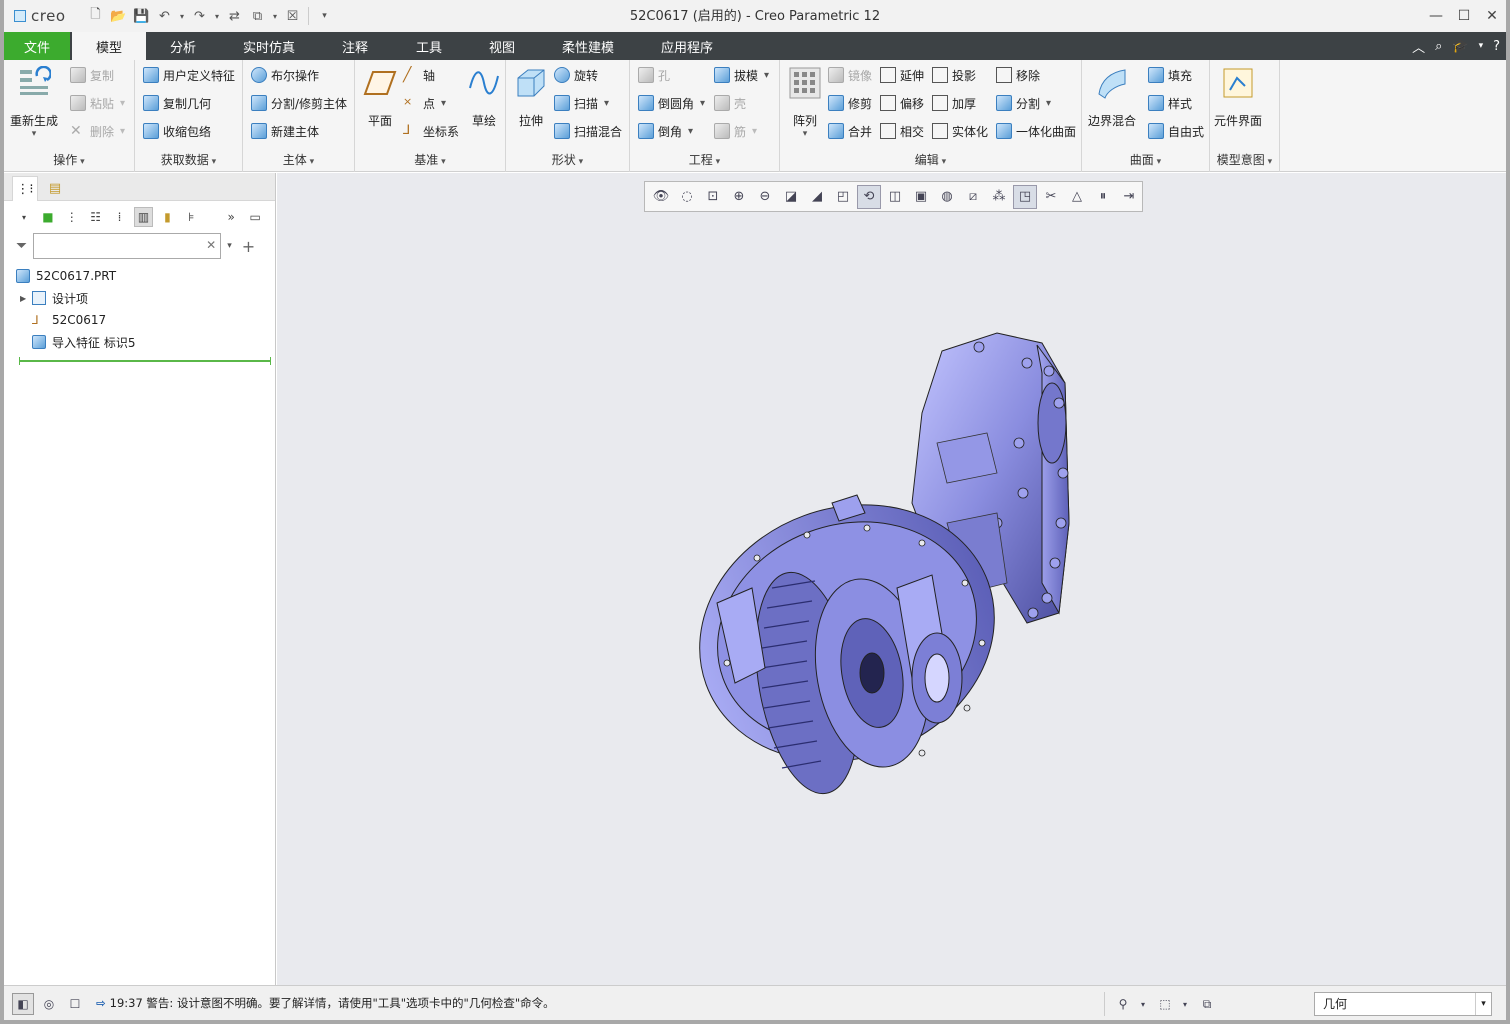 The image size is (1510, 1024). Describe the element at coordinates (285, 75) in the screenshot. I see `boolean-button: 布尔操作` at that location.